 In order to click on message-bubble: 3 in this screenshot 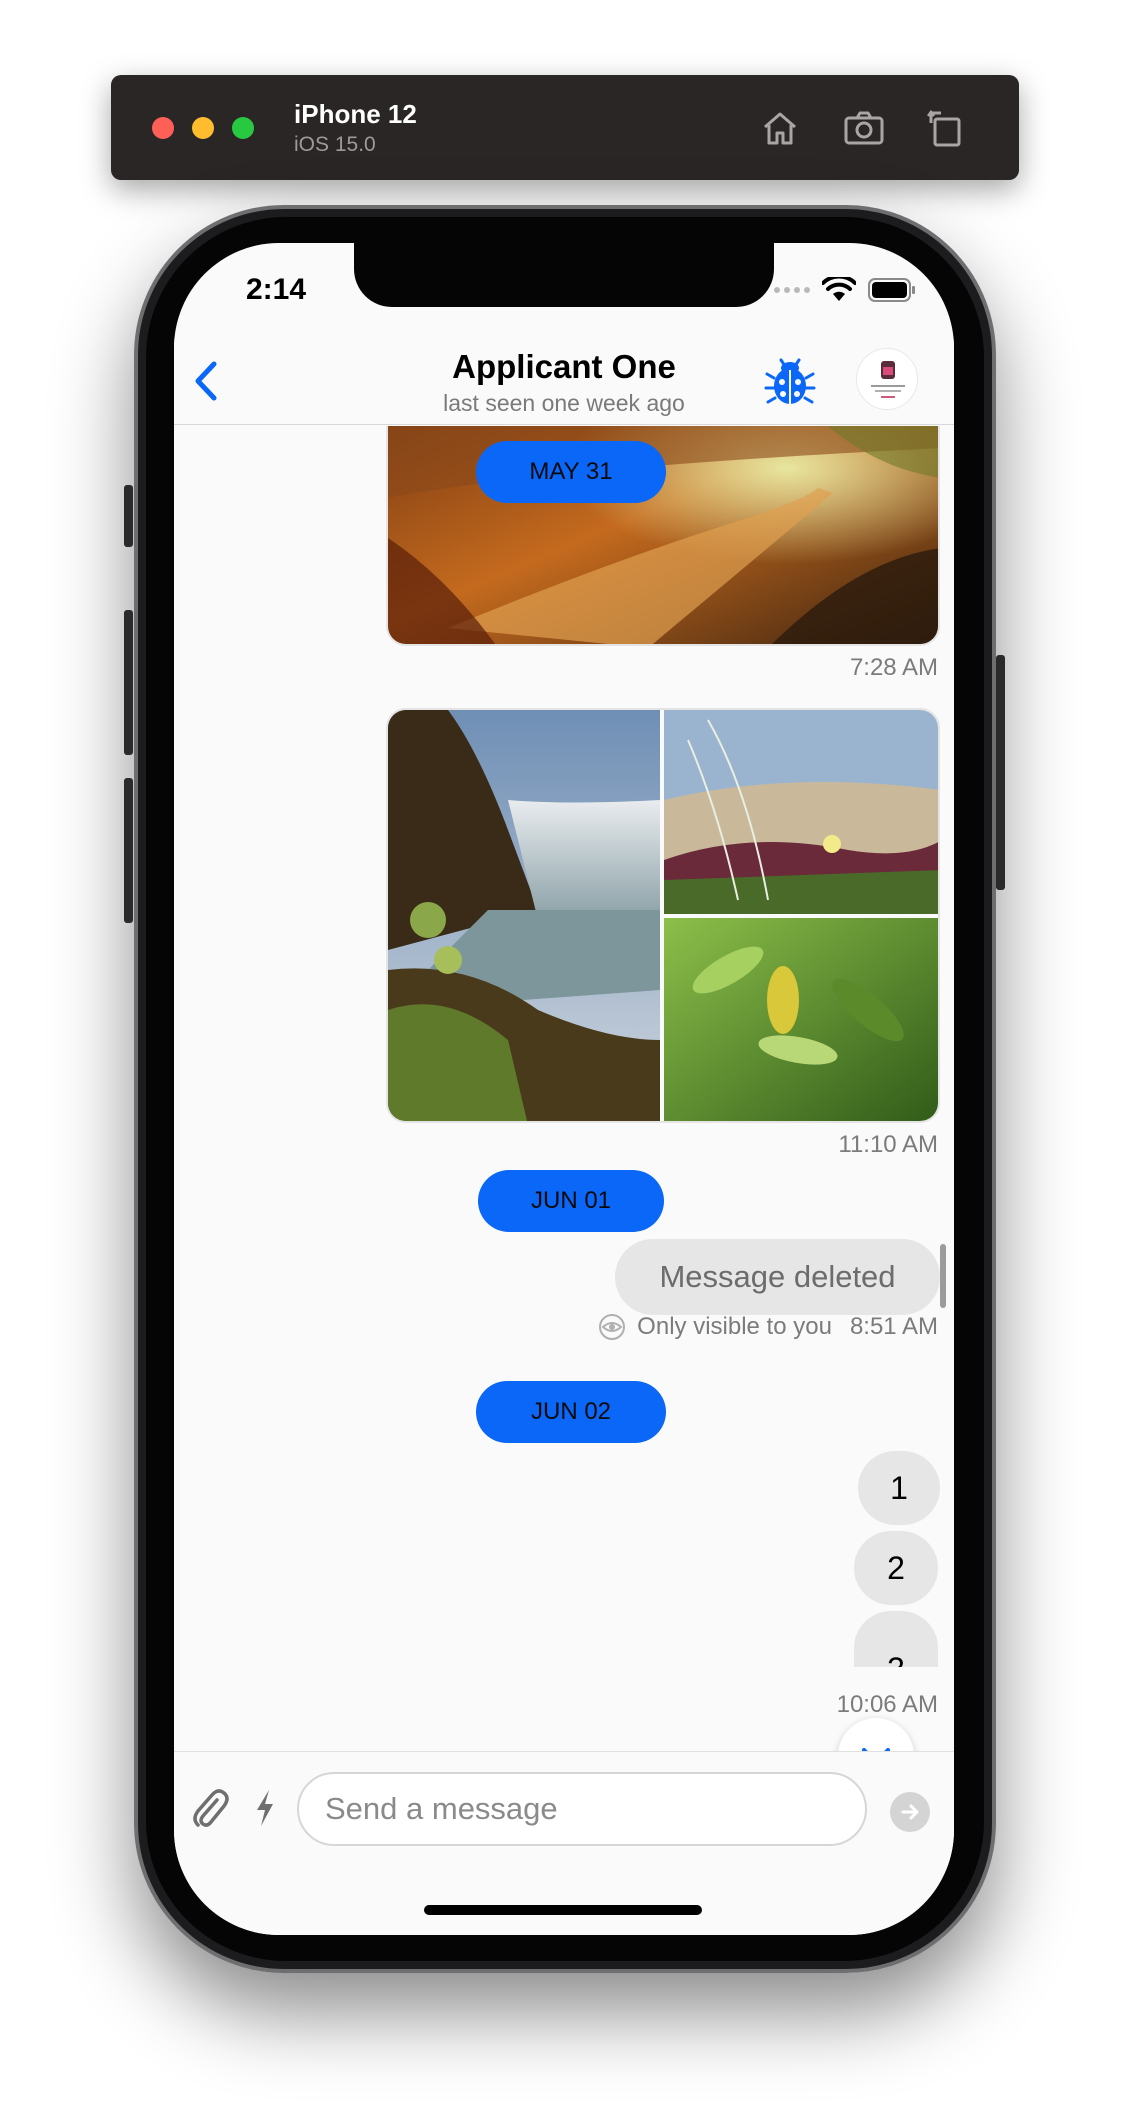, I will do `click(896, 1639)`.